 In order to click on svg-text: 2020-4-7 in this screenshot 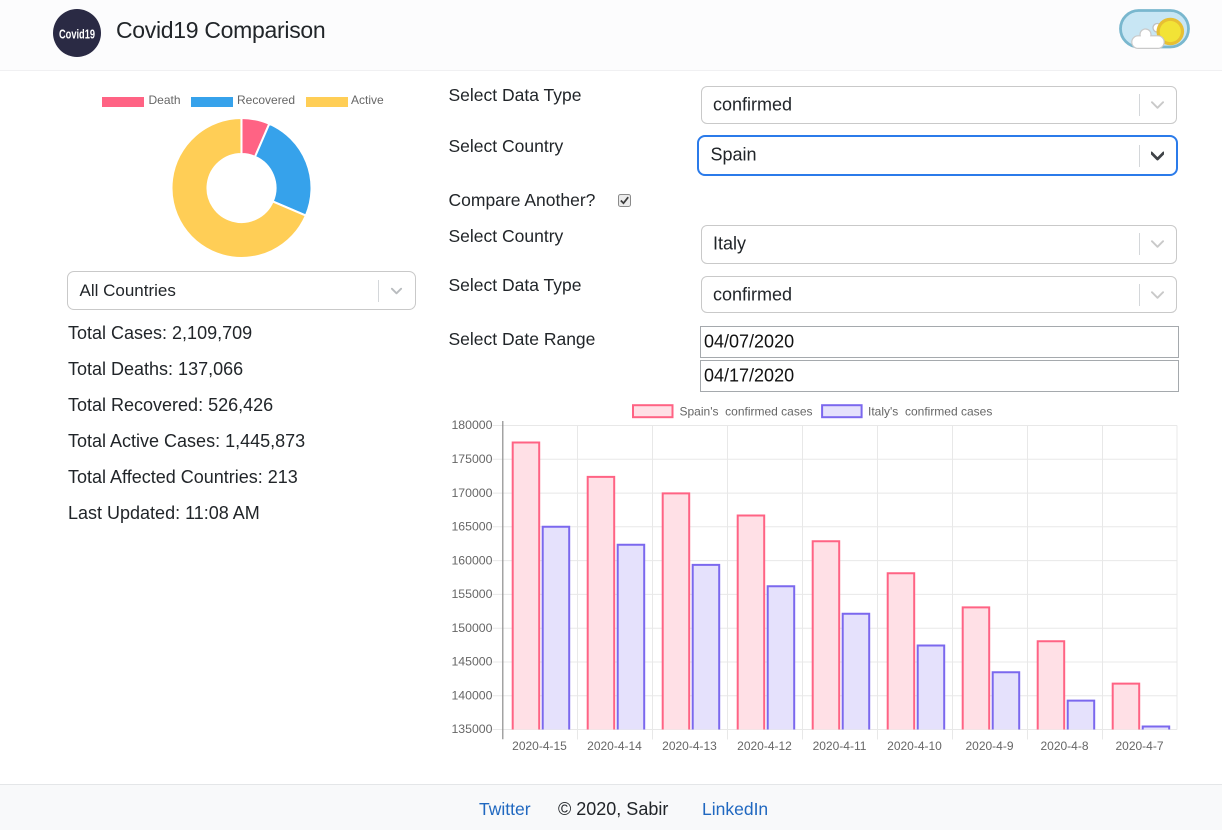, I will do `click(1139, 746)`.